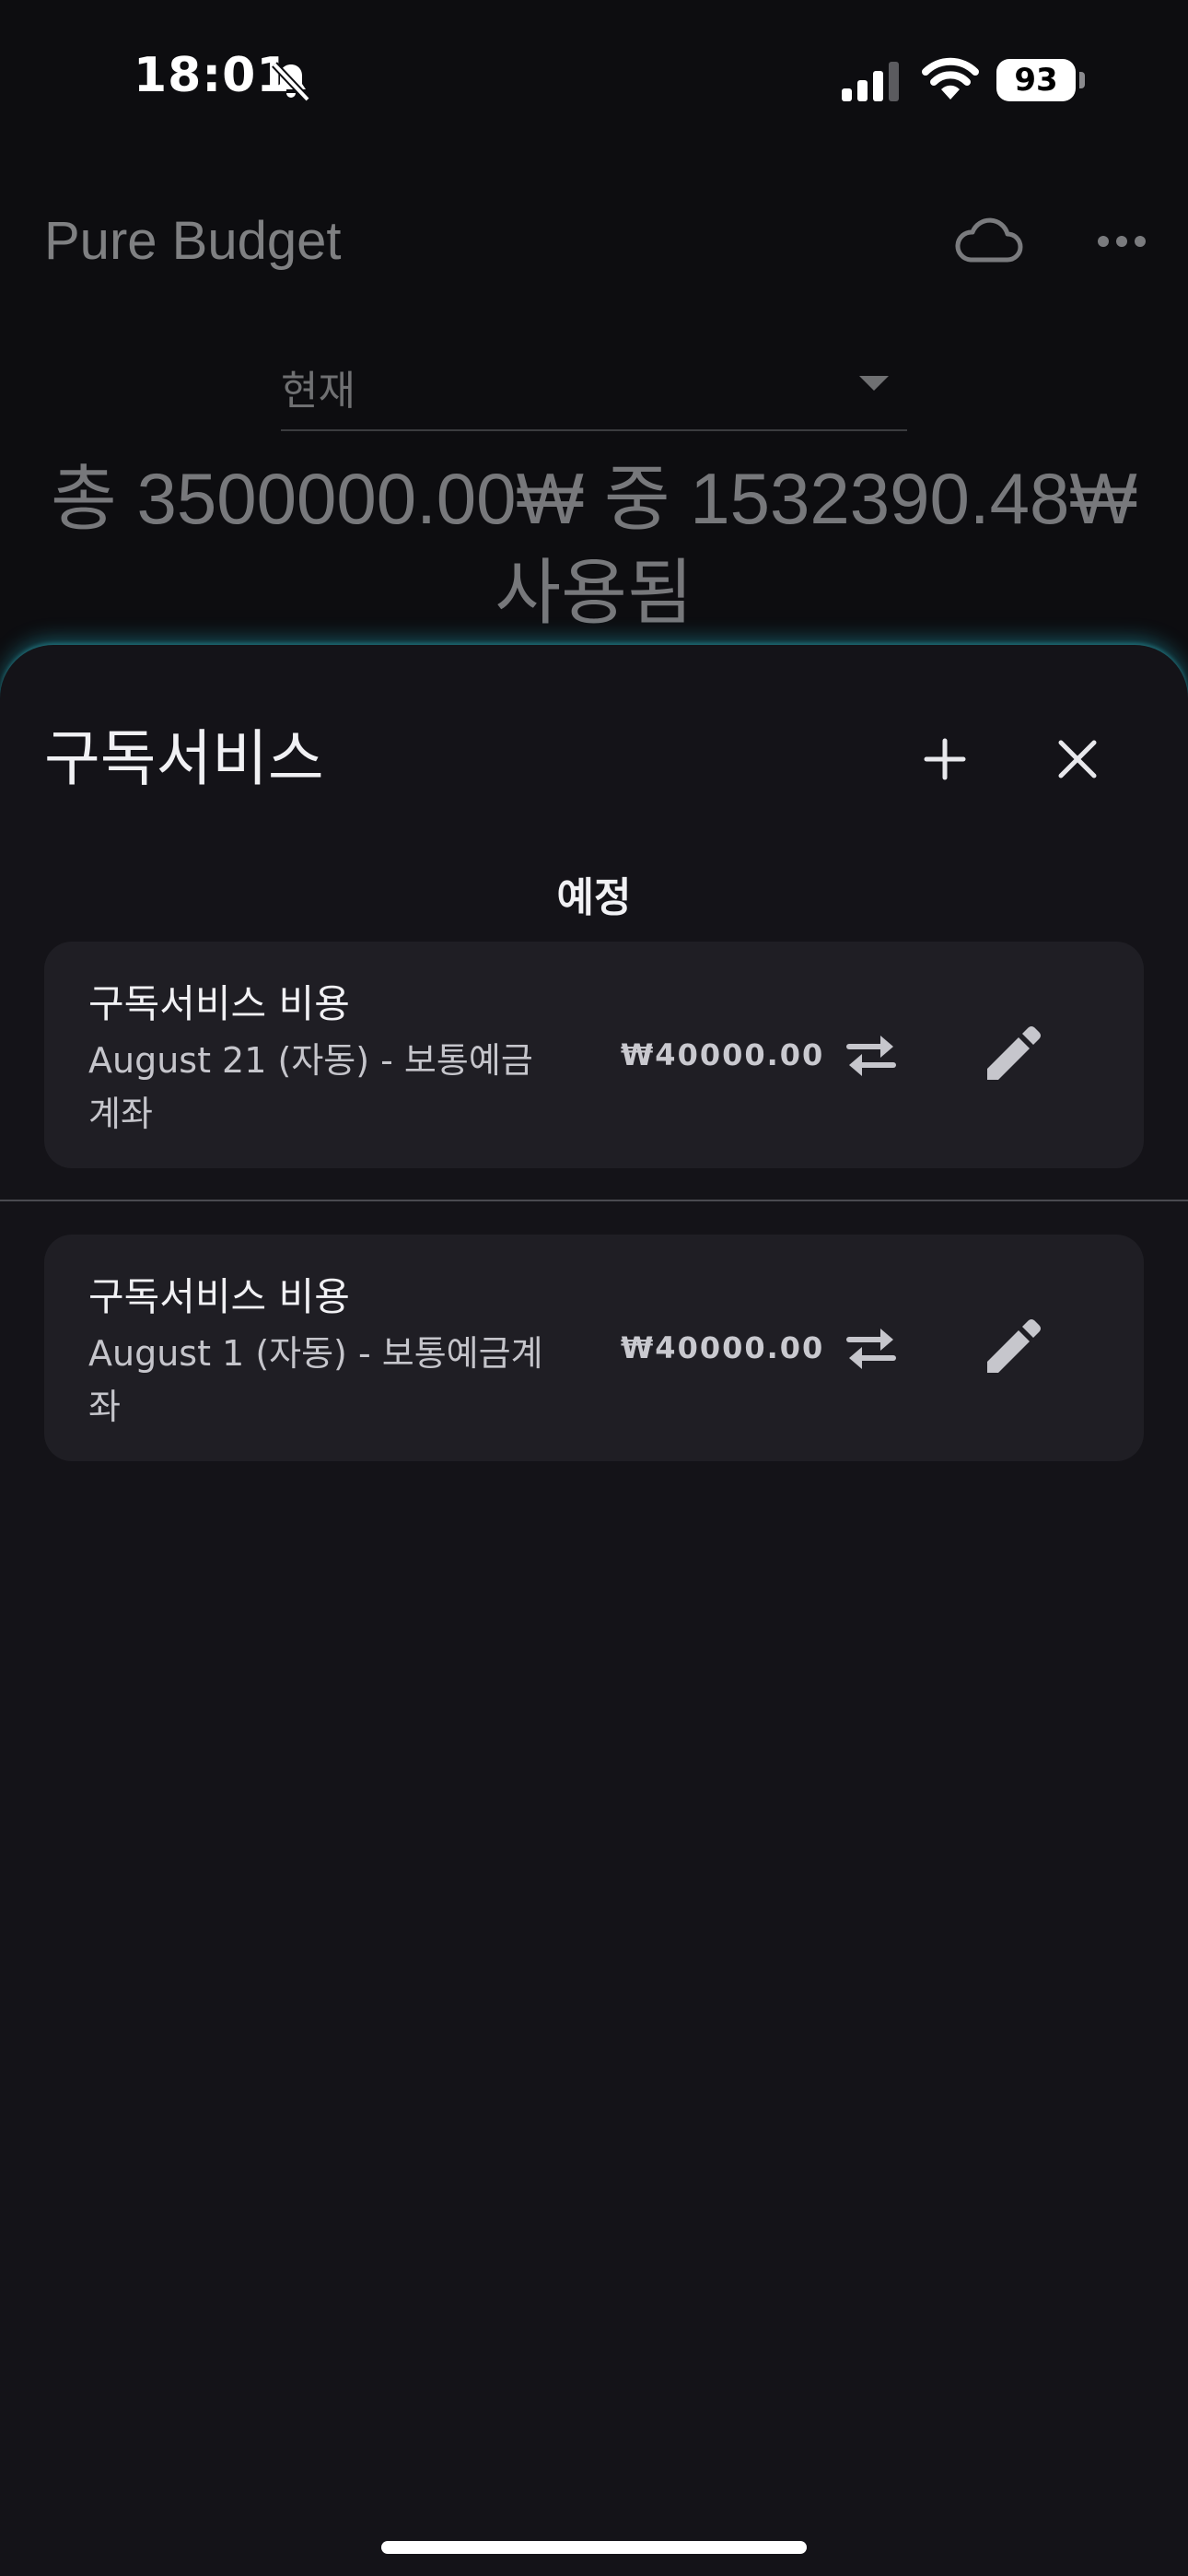 Image resolution: width=1188 pixels, height=2576 pixels. I want to click on battery-indicator: 93, so click(1036, 80).